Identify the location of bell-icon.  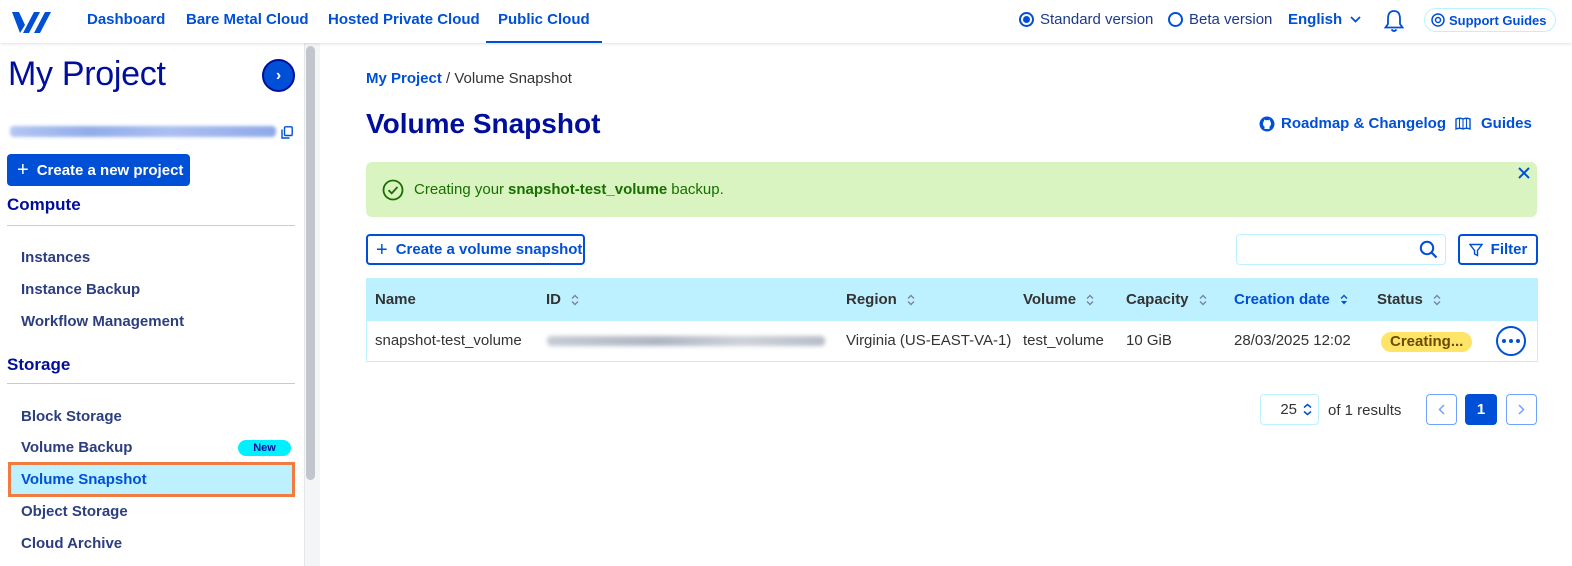
(1394, 21).